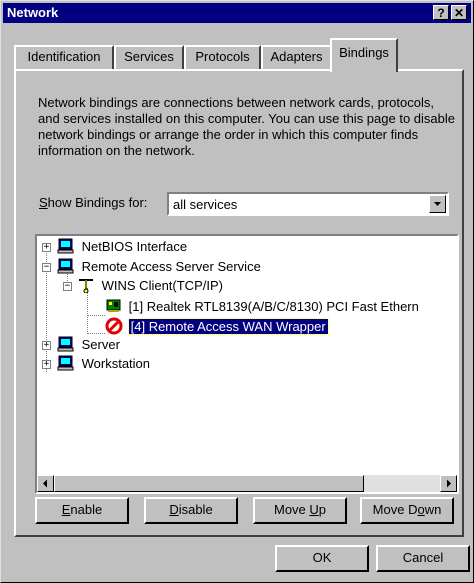  What do you see at coordinates (364, 55) in the screenshot?
I see `tab-bindings: Bindings` at bounding box center [364, 55].